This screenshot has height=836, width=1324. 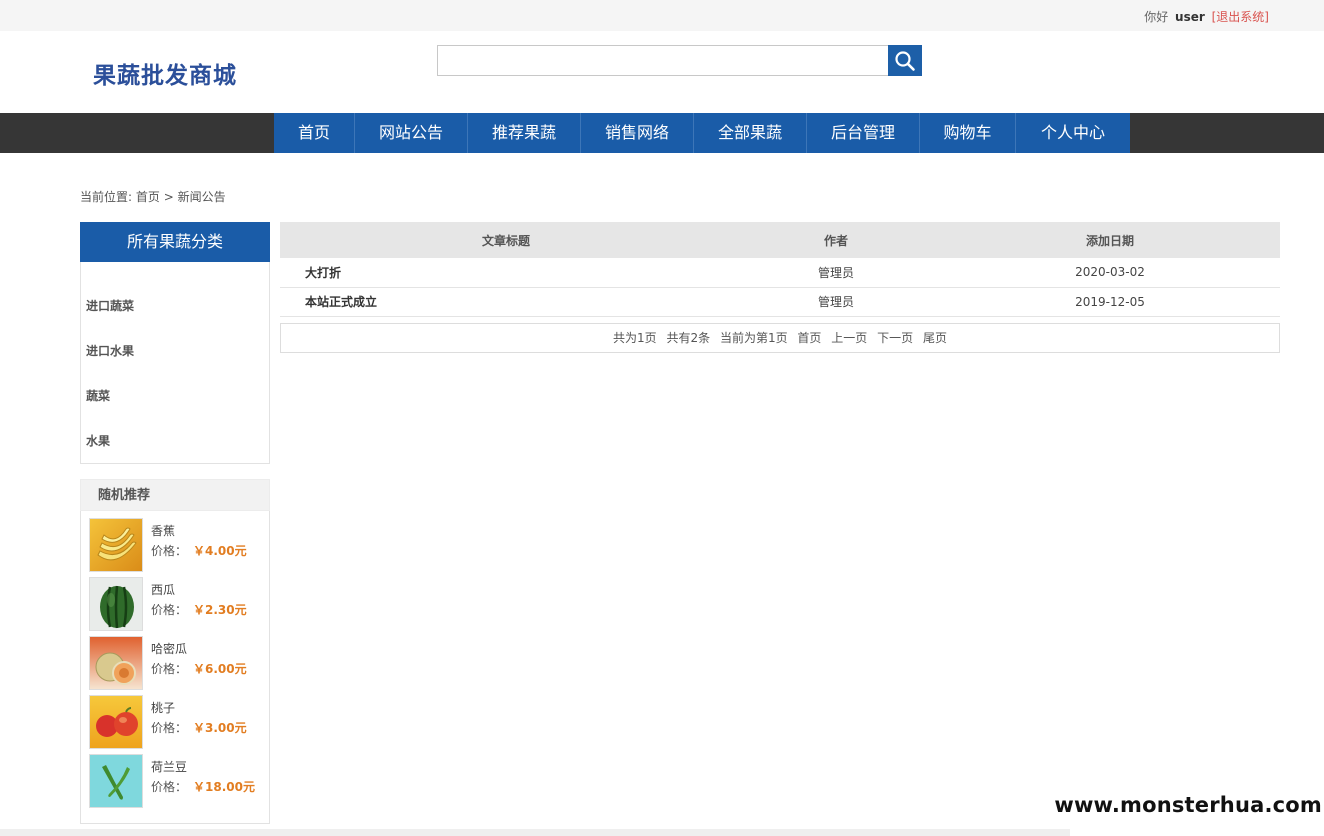 I want to click on pager-first-button: 首页, so click(x=809, y=338).